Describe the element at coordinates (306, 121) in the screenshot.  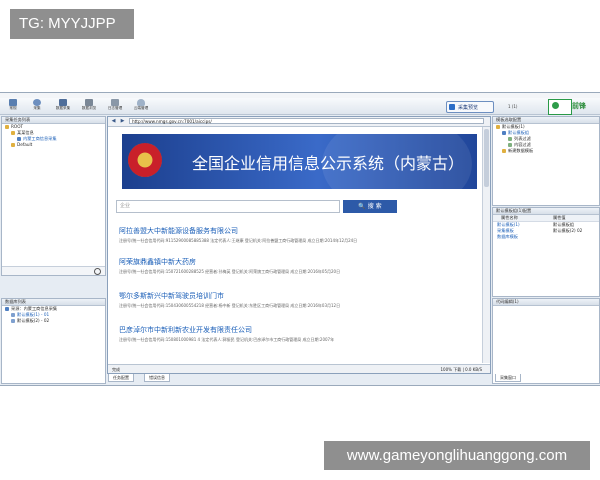
I see `url-input: http://www.nmgs.gov.cn:7001/aiccips/` at that location.